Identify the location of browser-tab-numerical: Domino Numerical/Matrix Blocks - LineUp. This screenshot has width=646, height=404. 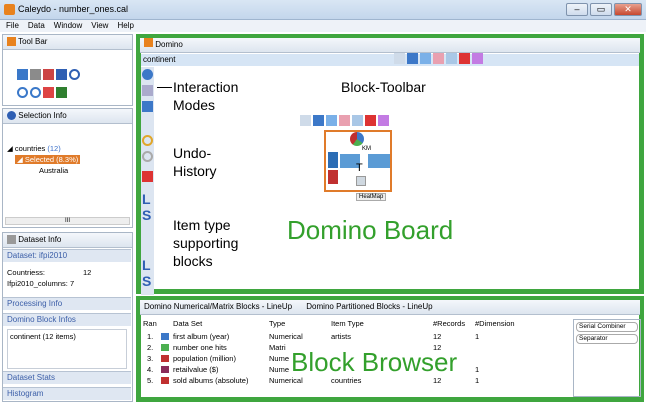
(218, 306).